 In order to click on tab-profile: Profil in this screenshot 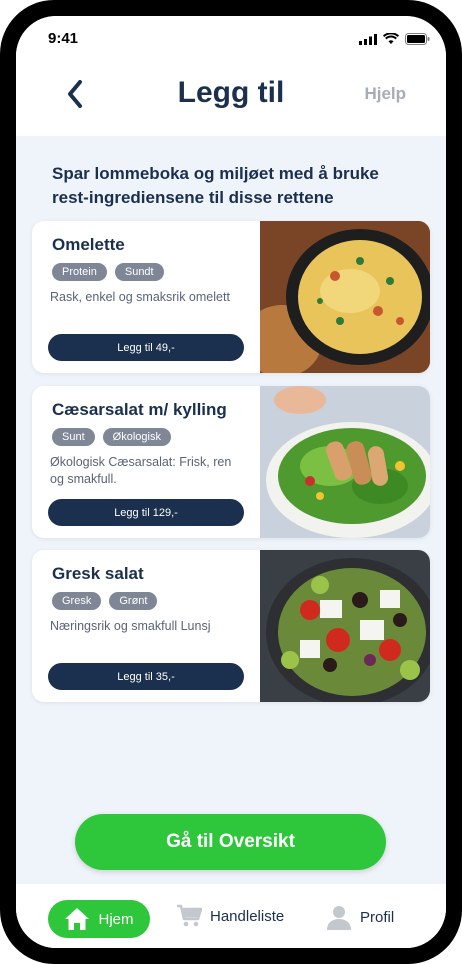, I will do `click(360, 917)`.